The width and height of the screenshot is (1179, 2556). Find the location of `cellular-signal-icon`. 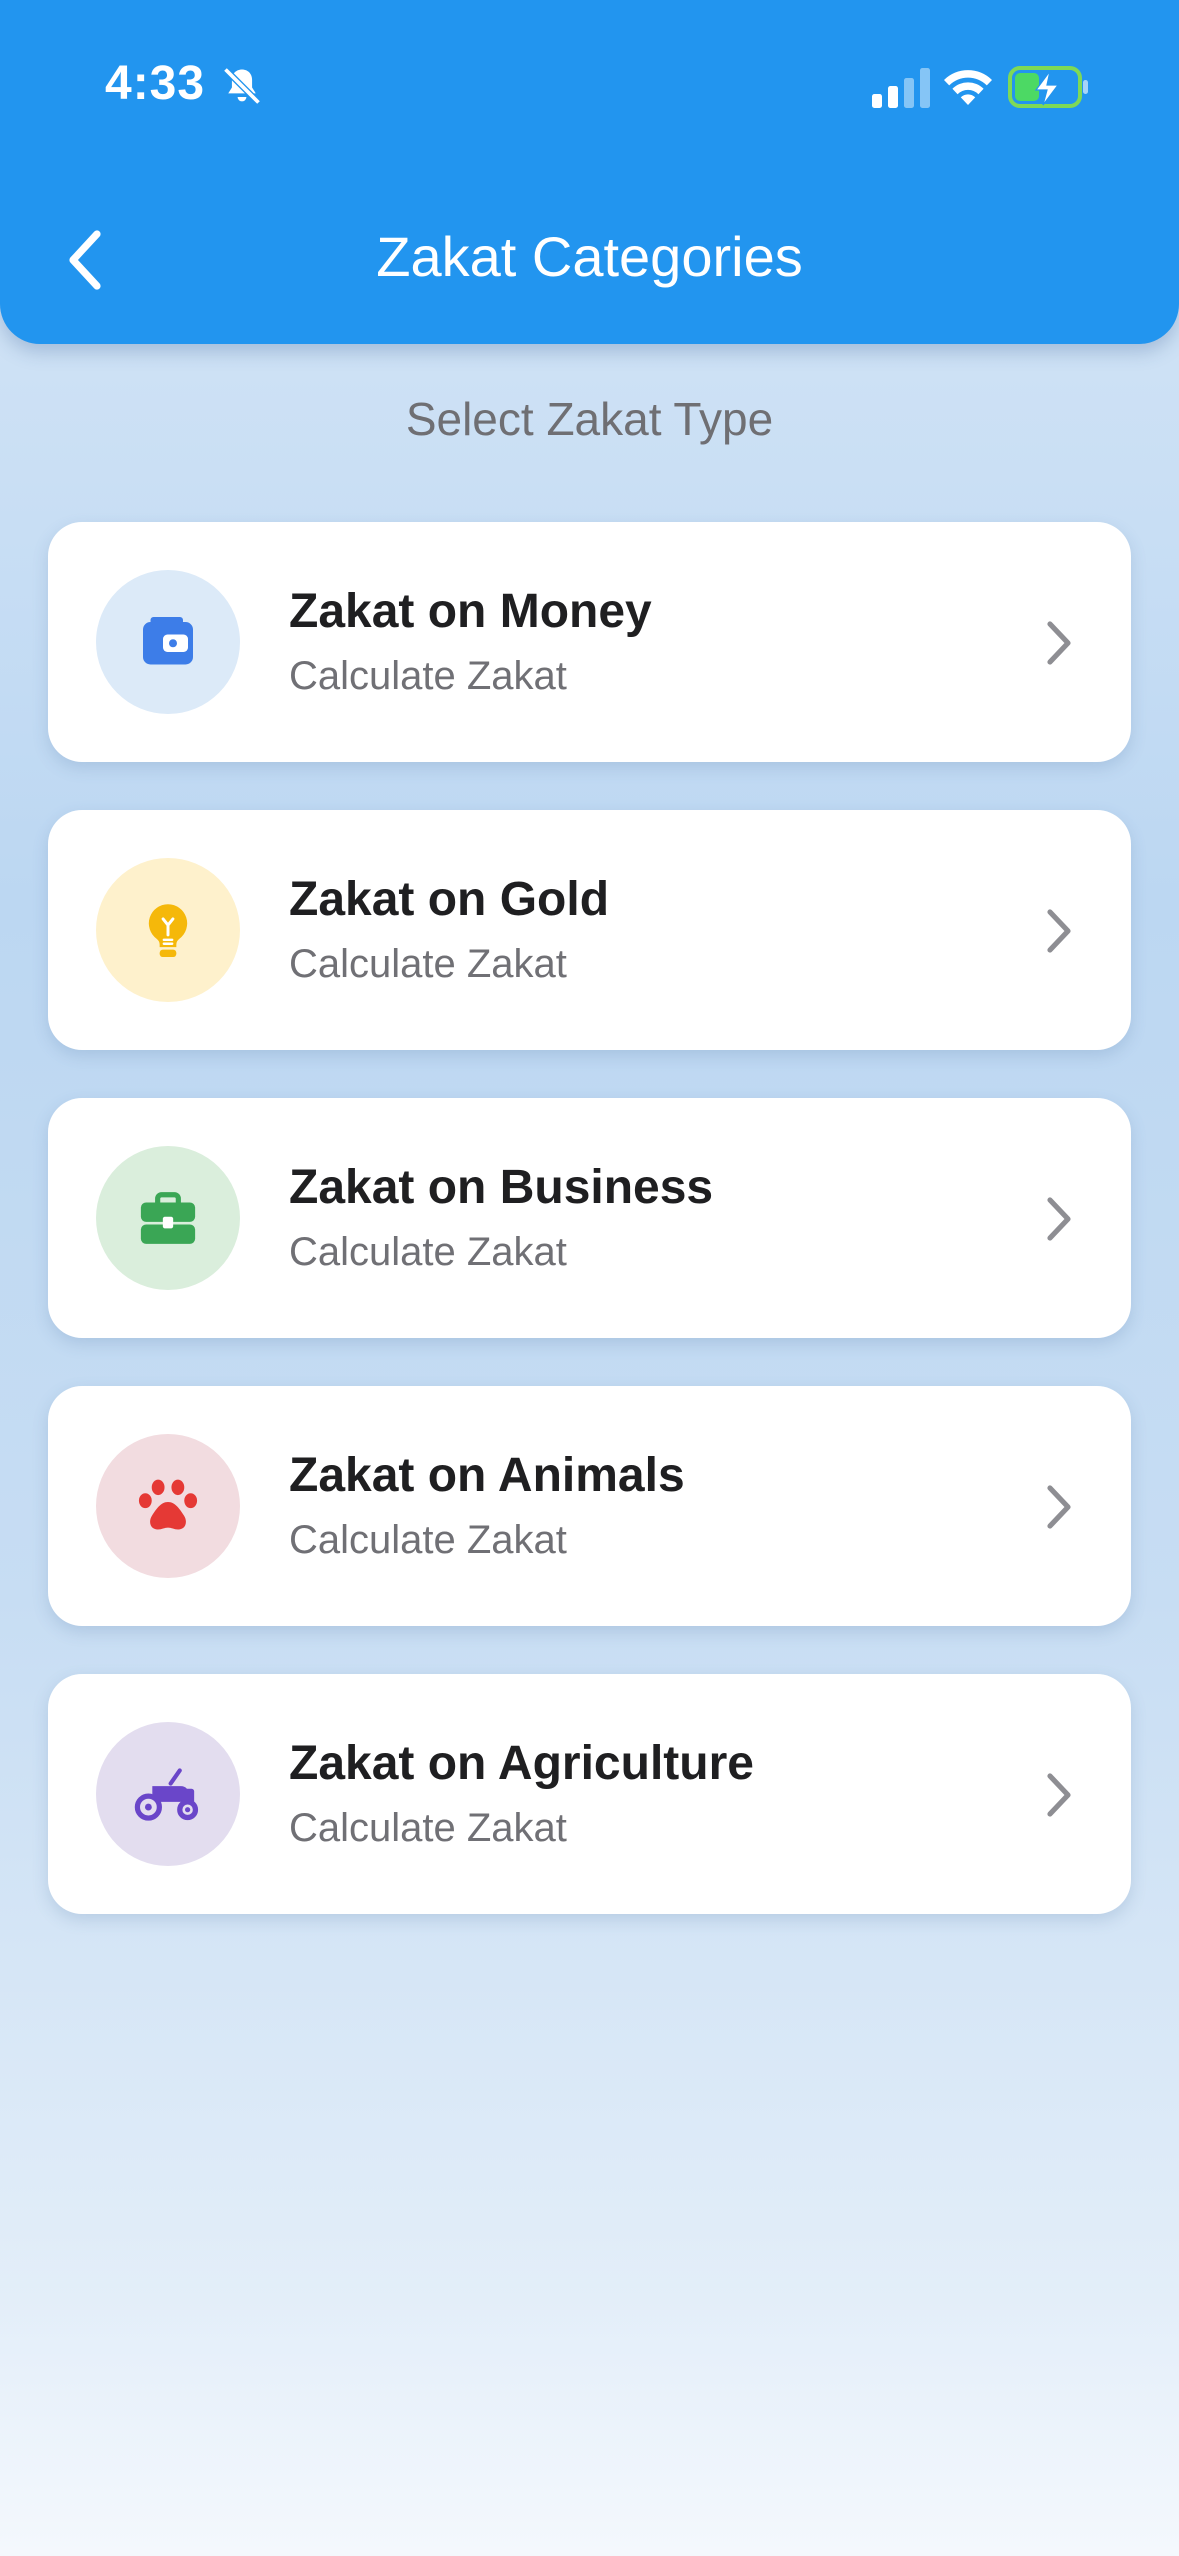

cellular-signal-icon is located at coordinates (901, 88).